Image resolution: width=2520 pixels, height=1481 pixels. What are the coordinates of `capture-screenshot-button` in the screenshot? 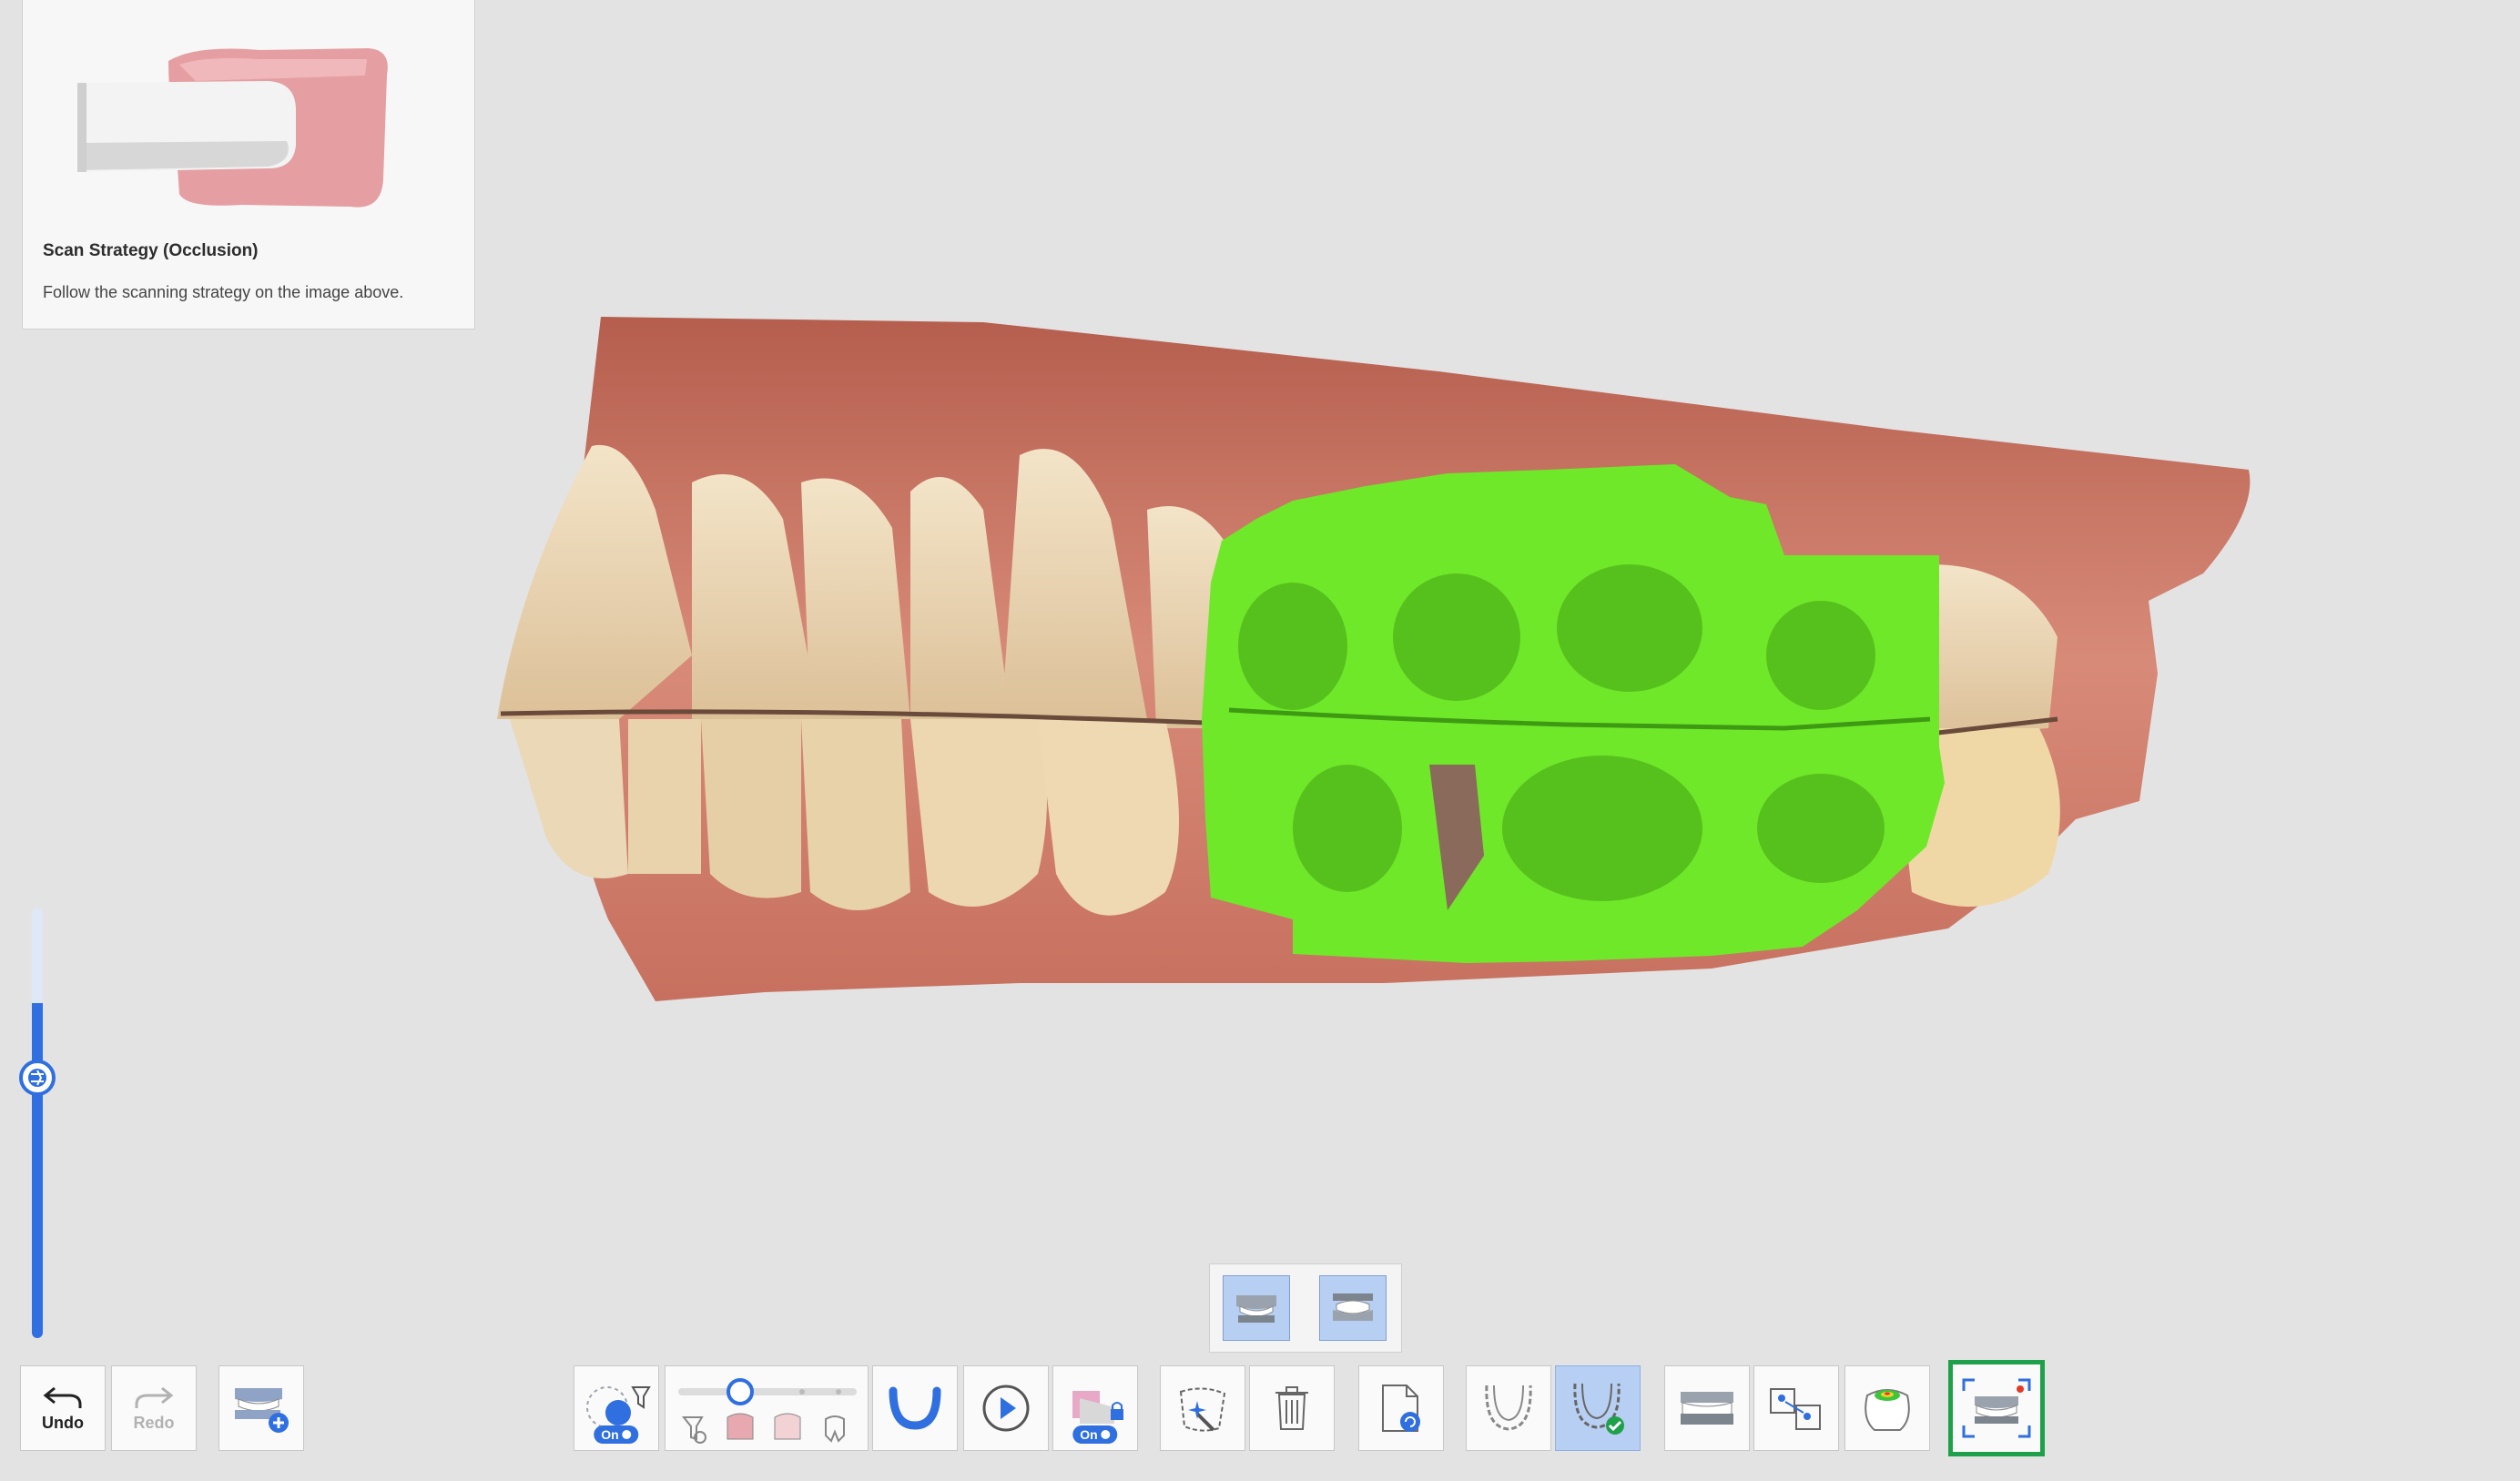 It's located at (1997, 1408).